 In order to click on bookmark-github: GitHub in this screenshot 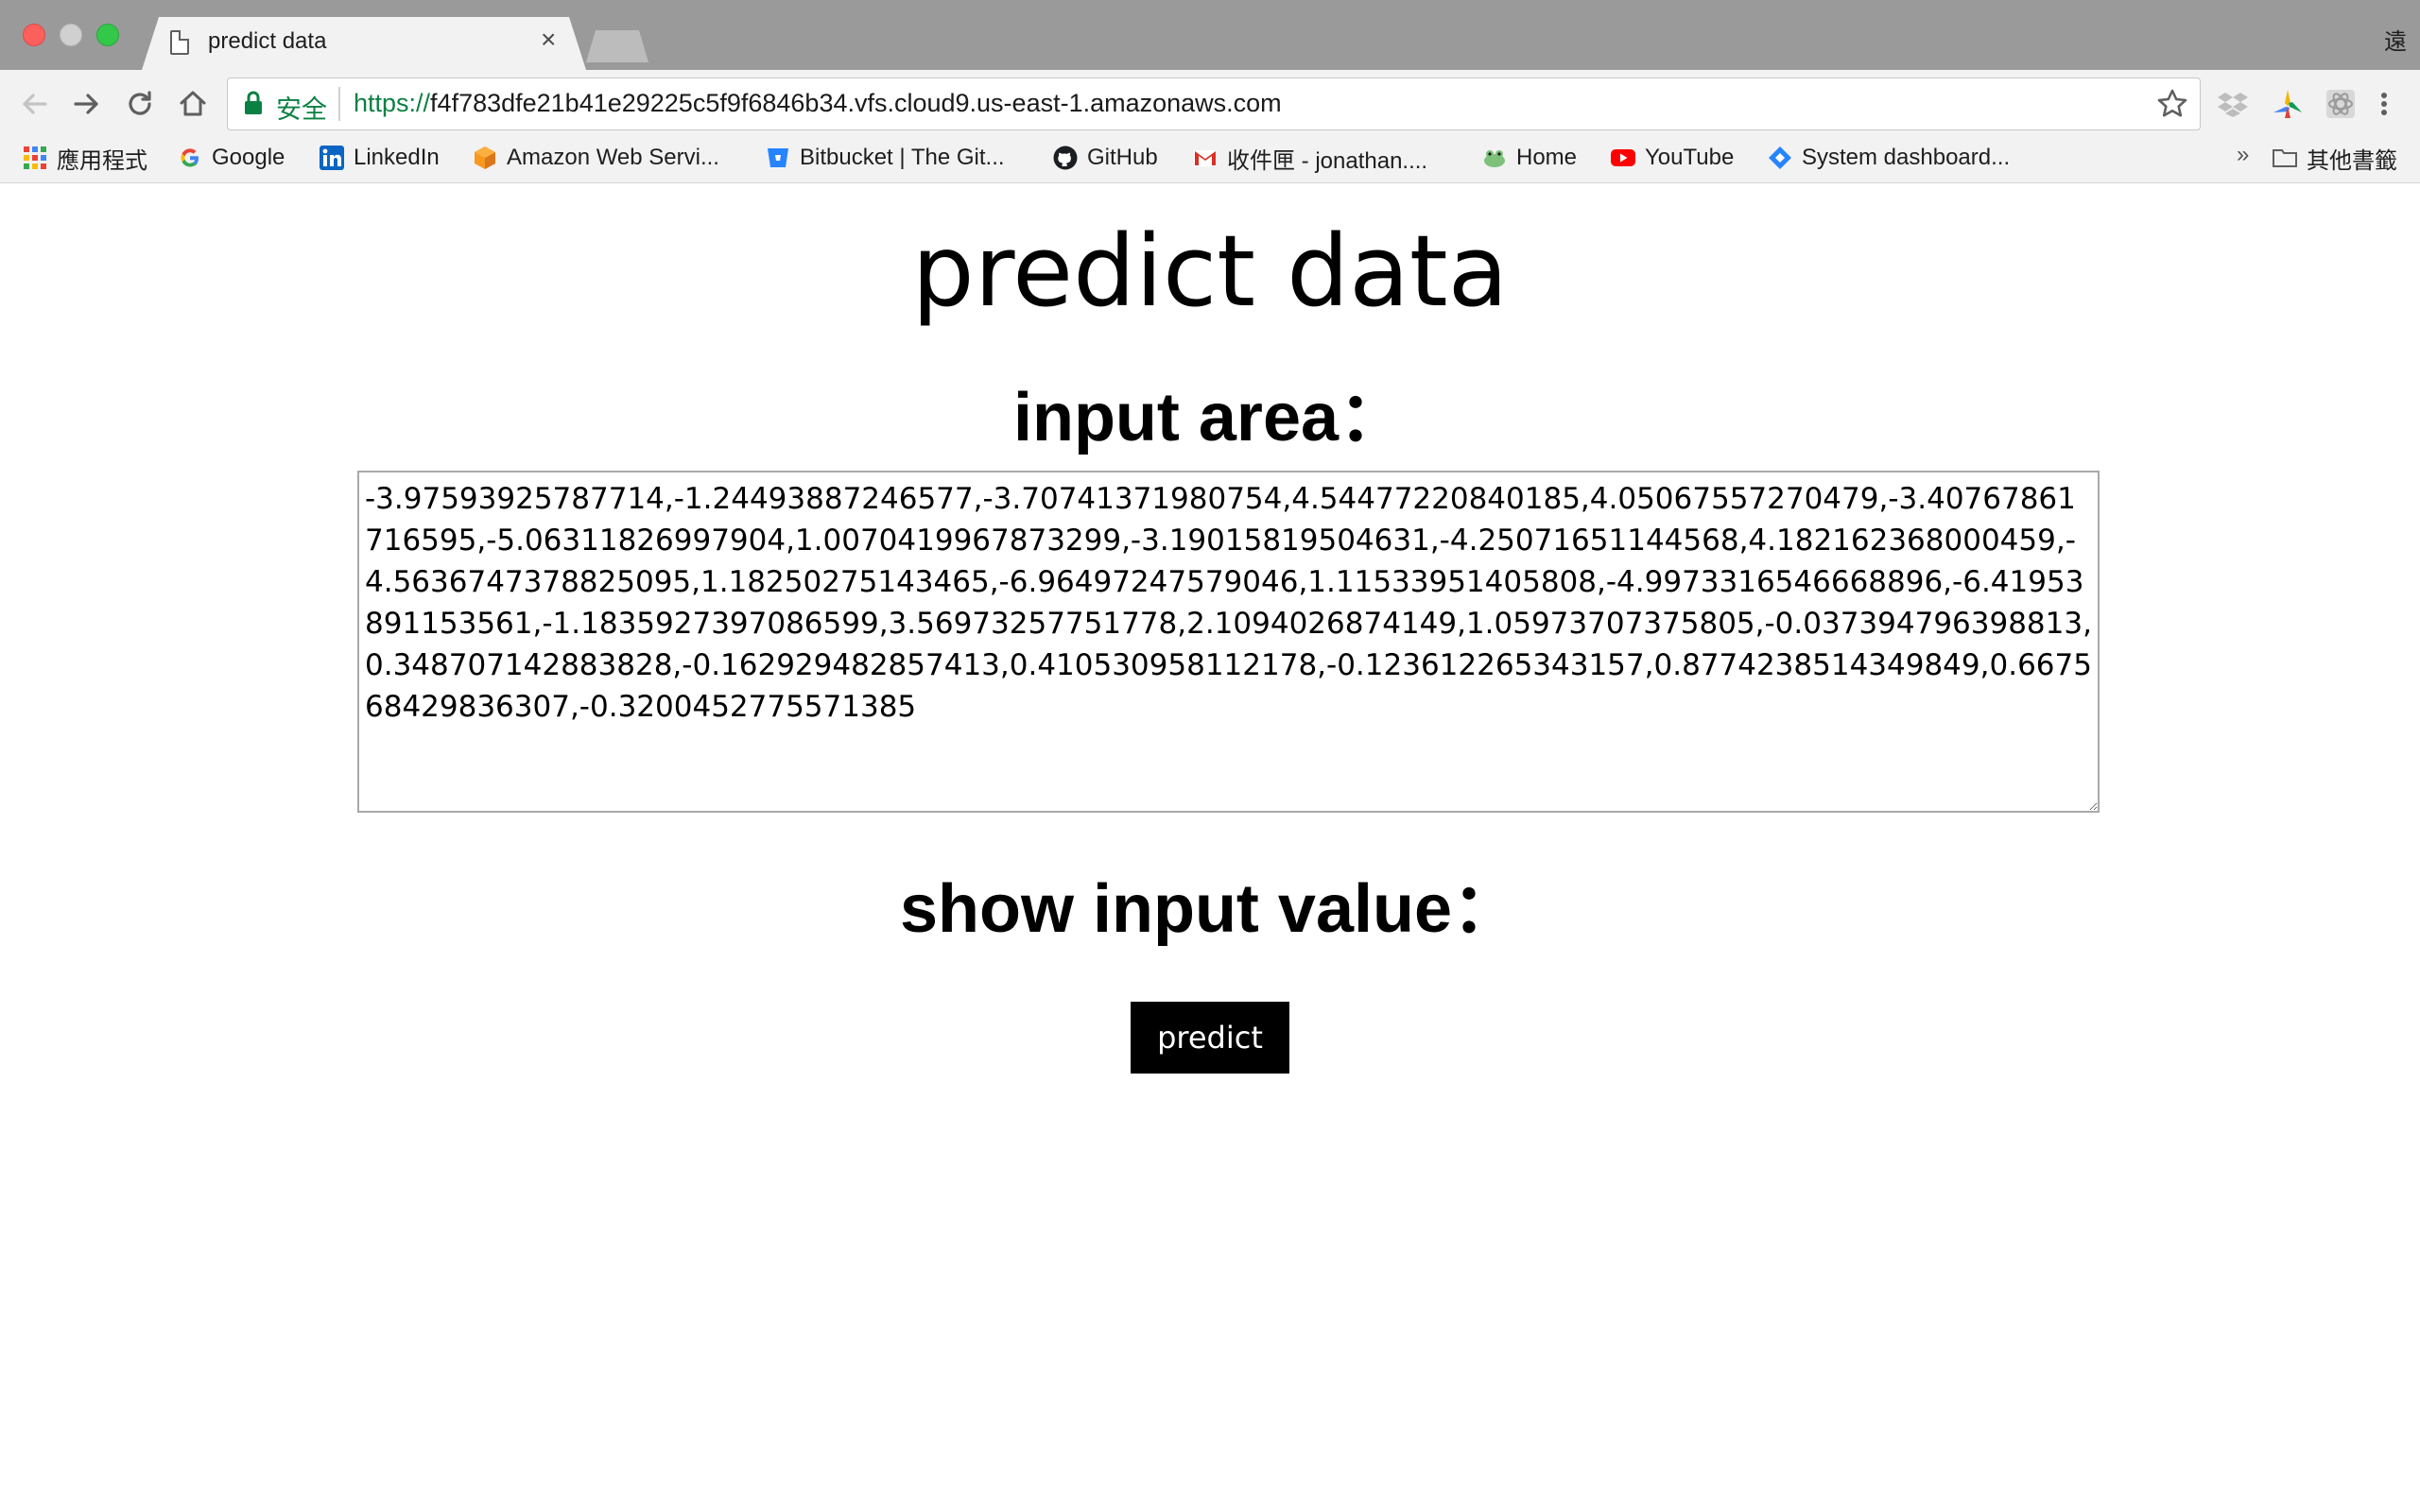, I will do `click(1105, 158)`.